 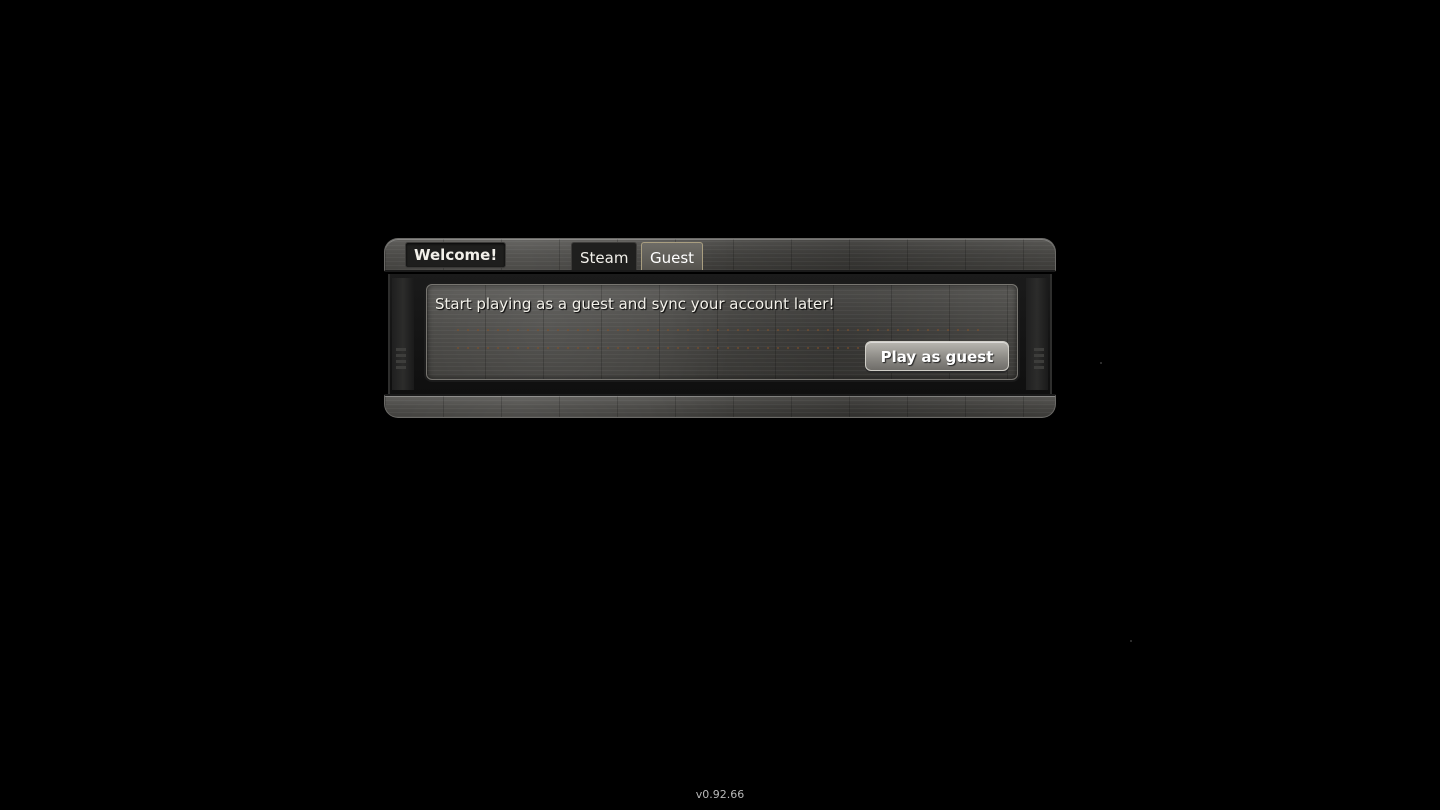 What do you see at coordinates (456, 255) in the screenshot?
I see `dialog-title: Welcome!` at bounding box center [456, 255].